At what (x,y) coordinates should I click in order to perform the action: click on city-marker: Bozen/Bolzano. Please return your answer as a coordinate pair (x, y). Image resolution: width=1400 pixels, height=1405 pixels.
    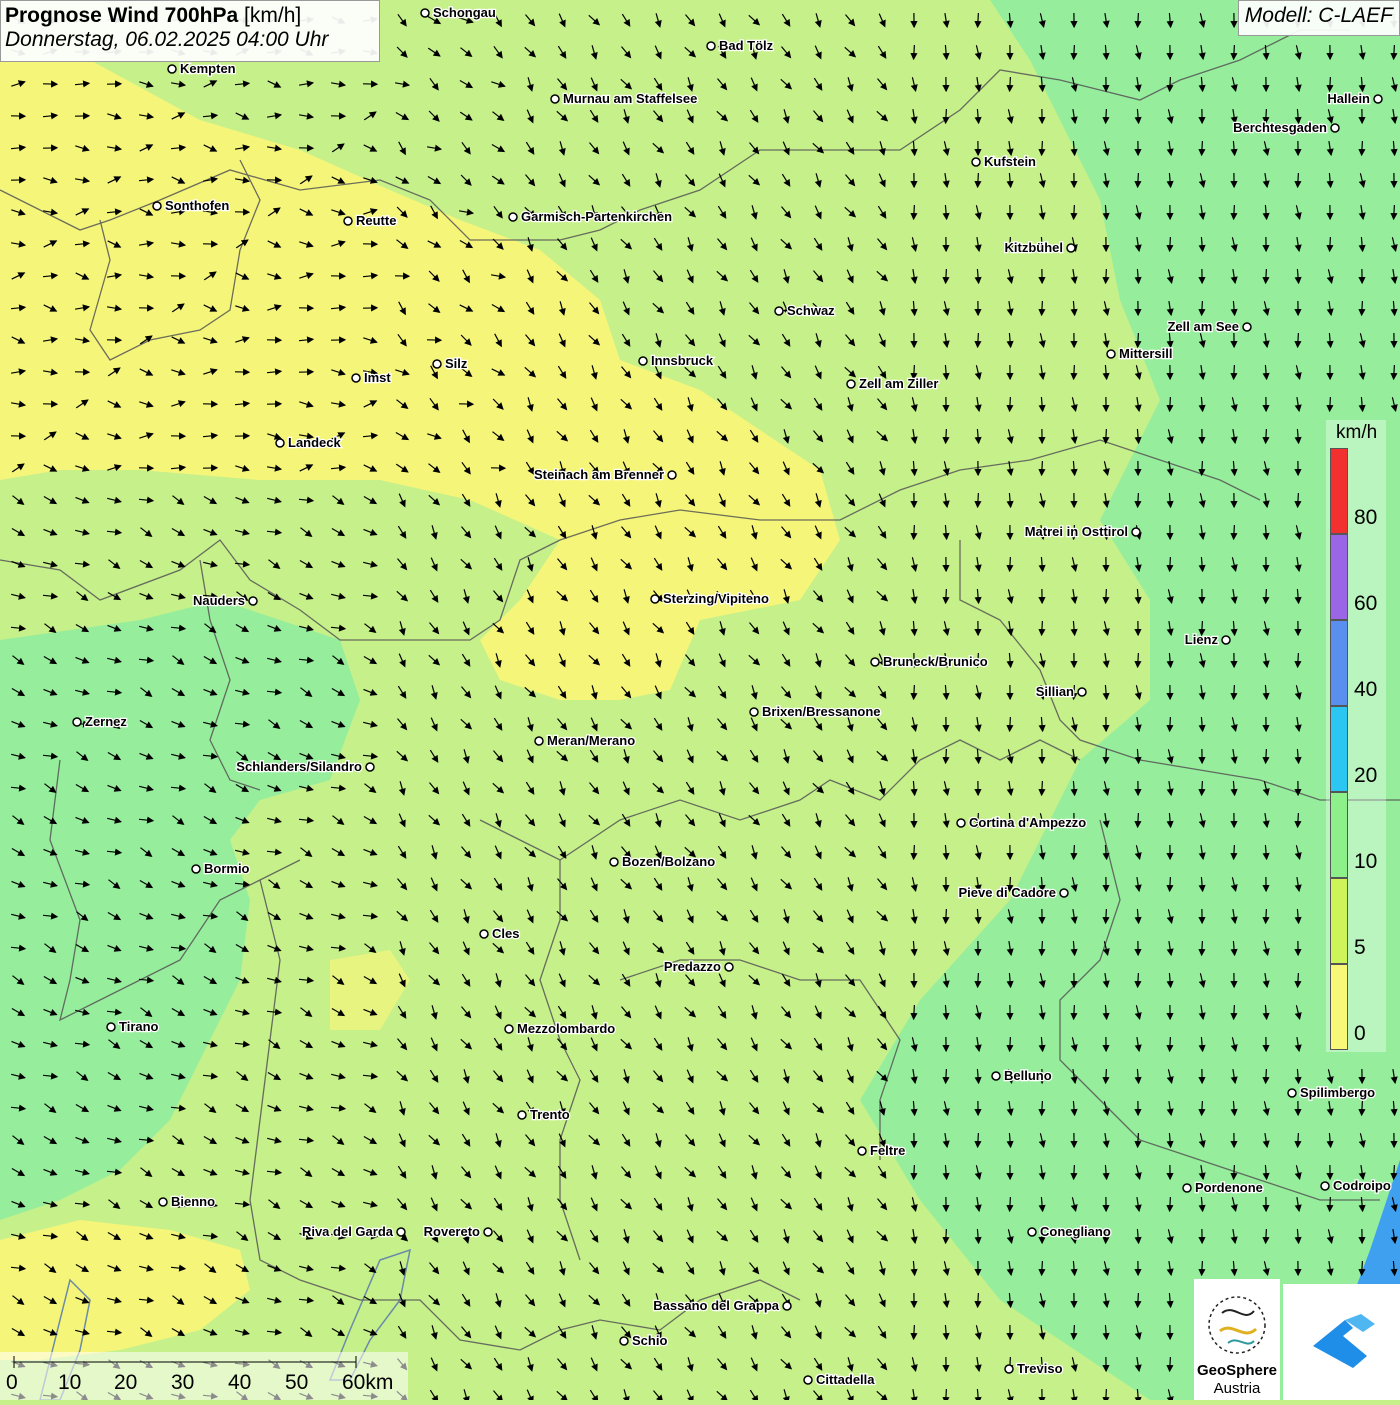
    Looking at the image, I should click on (662, 861).